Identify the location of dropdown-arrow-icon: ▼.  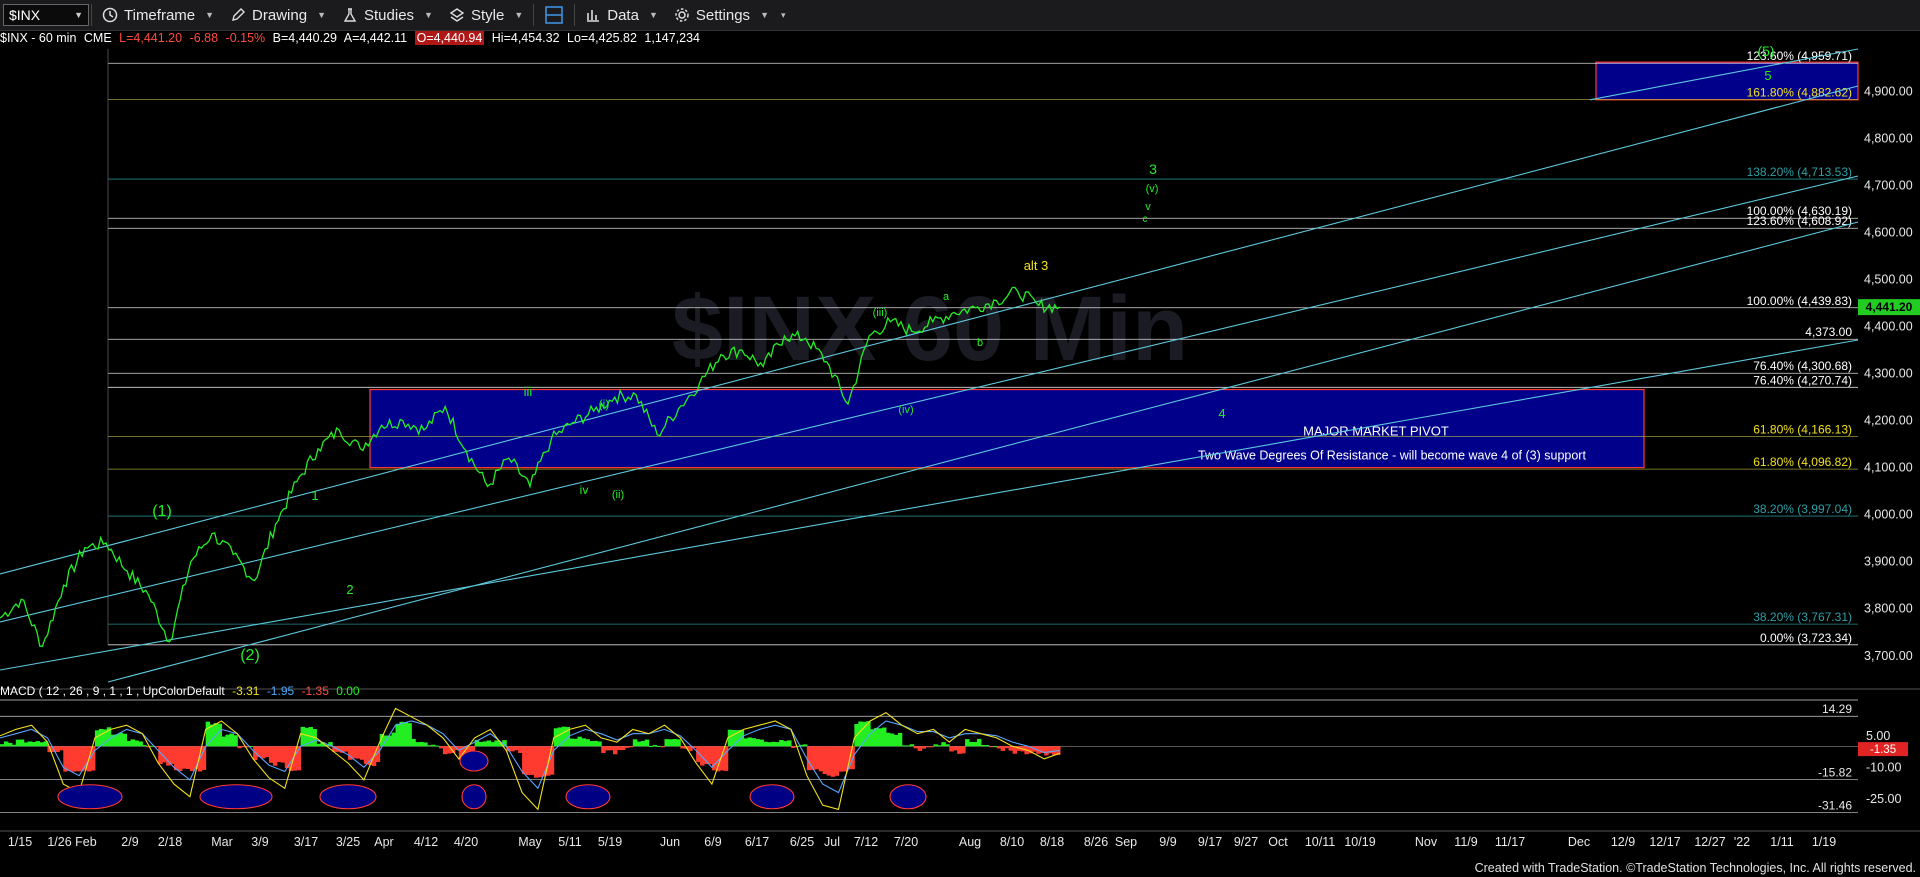
(78, 15).